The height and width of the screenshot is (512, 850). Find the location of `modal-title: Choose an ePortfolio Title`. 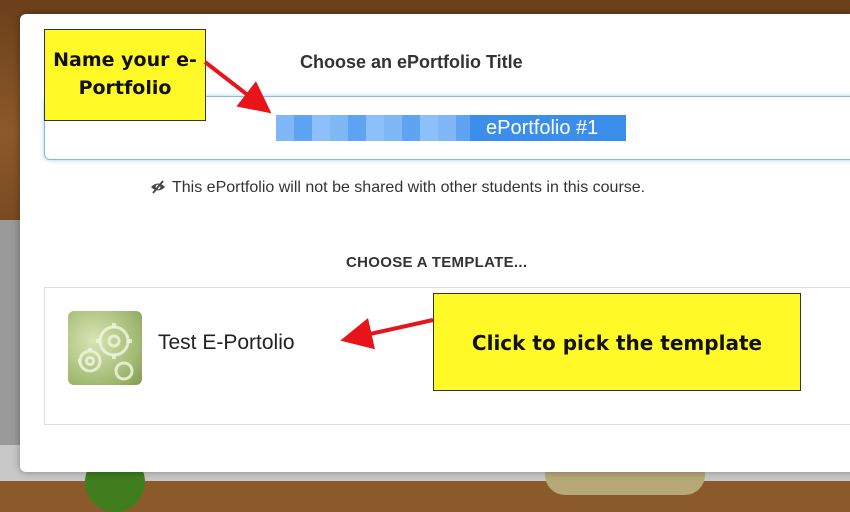

modal-title: Choose an ePortfolio Title is located at coordinates (411, 62).